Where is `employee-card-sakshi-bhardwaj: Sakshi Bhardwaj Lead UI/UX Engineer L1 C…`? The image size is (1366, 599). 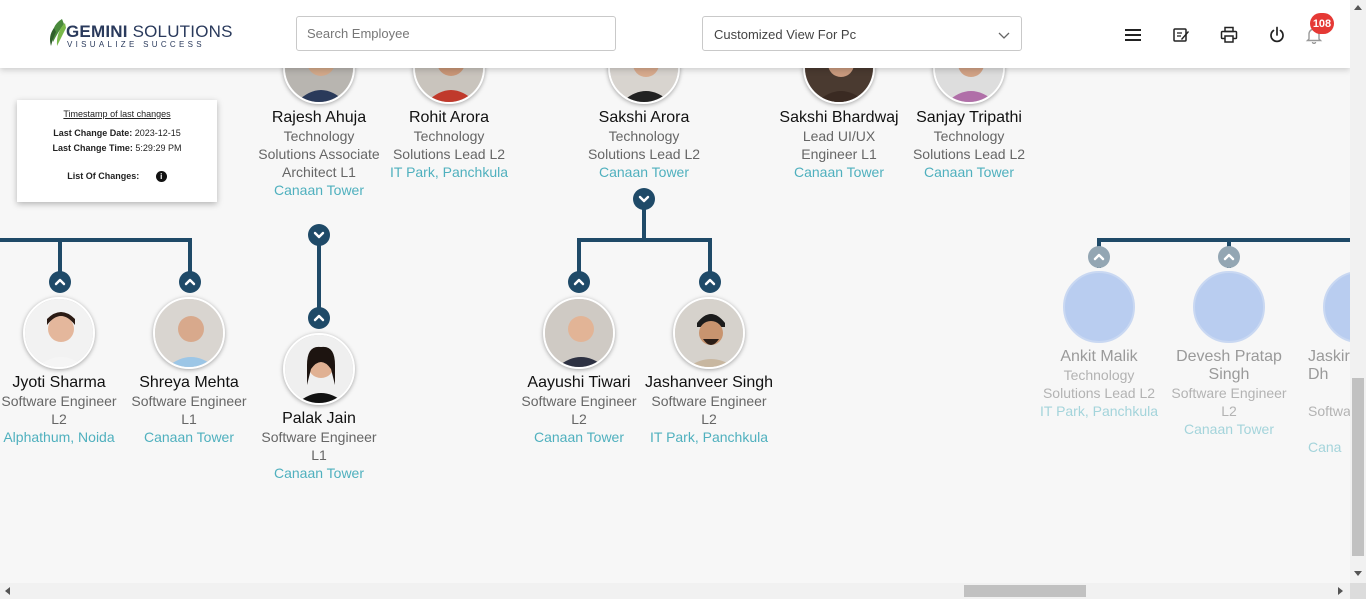
employee-card-sakshi-bhardwaj: Sakshi Bhardwaj Lead UI/UX Engineer L1 C… is located at coordinates (839, 145).